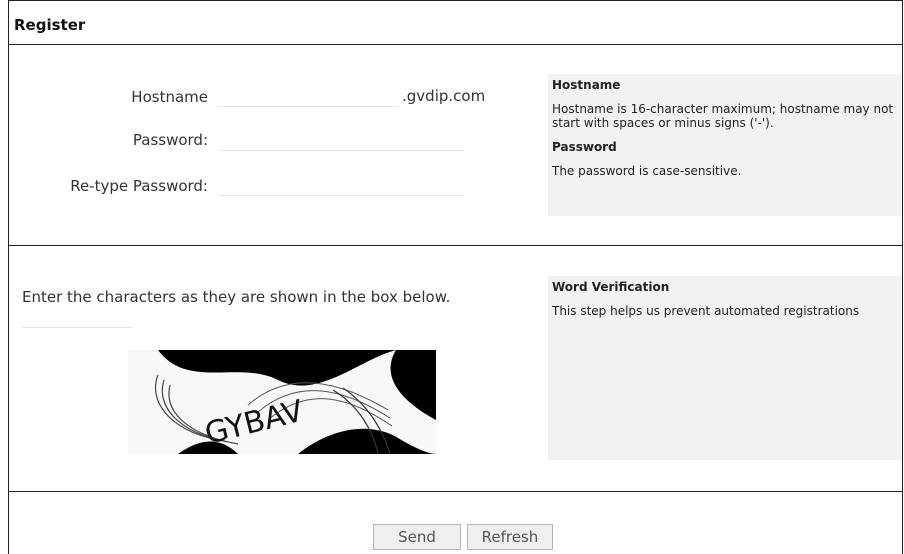 The height and width of the screenshot is (554, 904). What do you see at coordinates (341, 141) in the screenshot?
I see `password-input` at bounding box center [341, 141].